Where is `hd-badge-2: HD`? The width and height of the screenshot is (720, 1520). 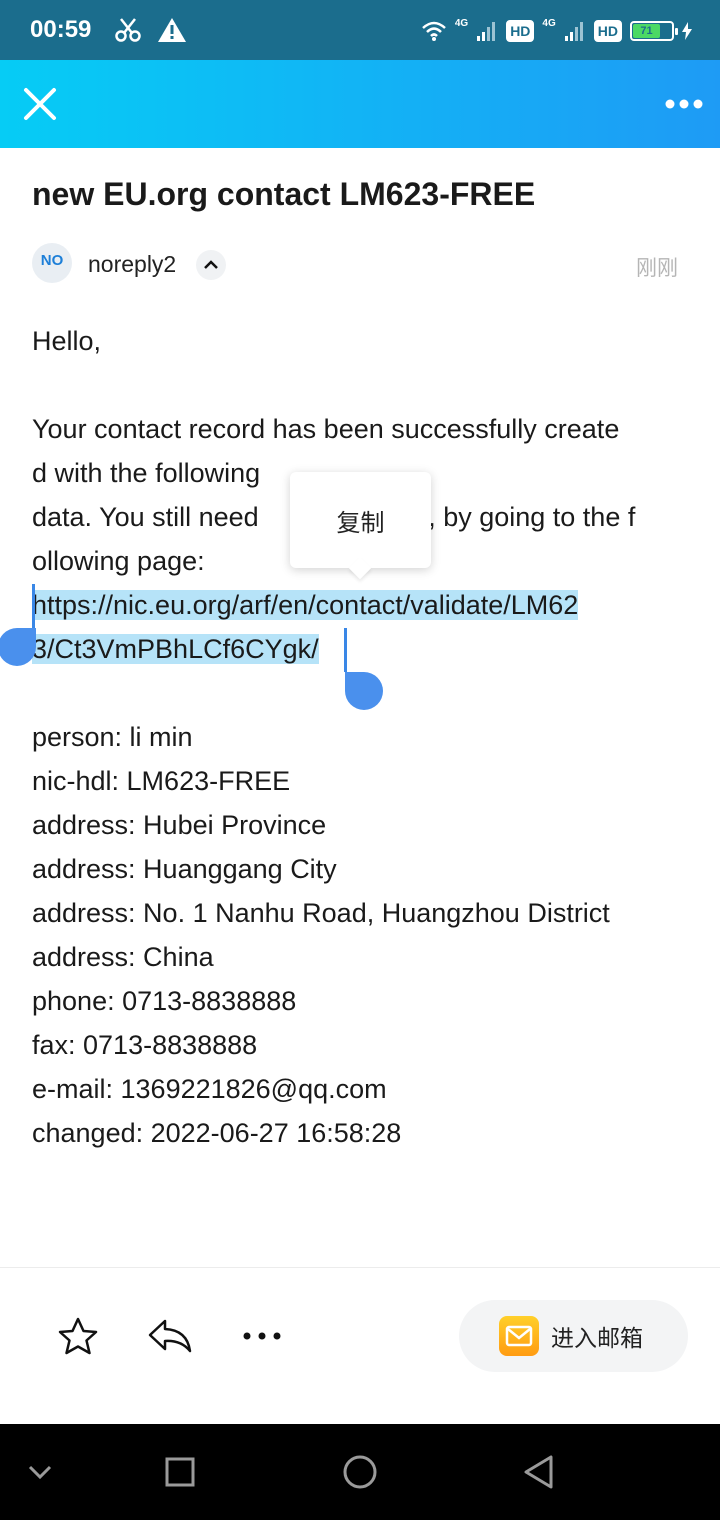 hd-badge-2: HD is located at coordinates (607, 31).